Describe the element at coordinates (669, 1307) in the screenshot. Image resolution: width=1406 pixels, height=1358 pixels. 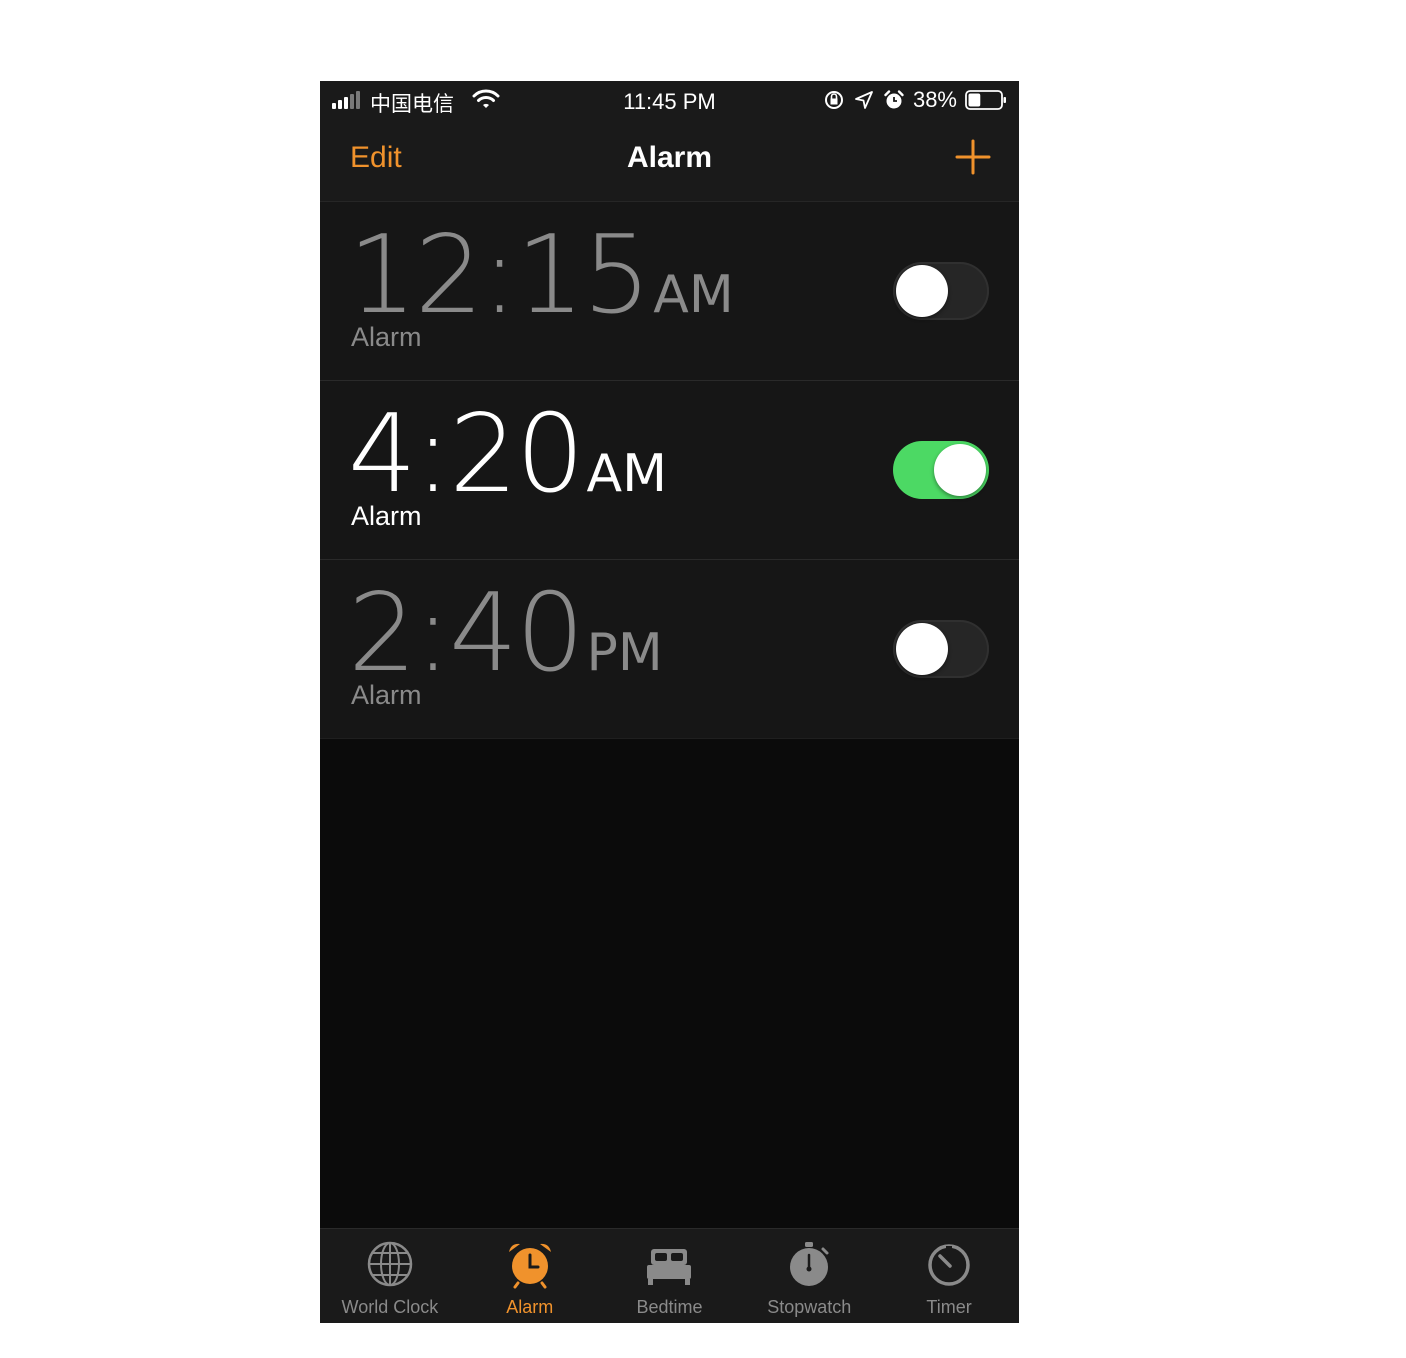
I see `tab-label: Bedtime` at that location.